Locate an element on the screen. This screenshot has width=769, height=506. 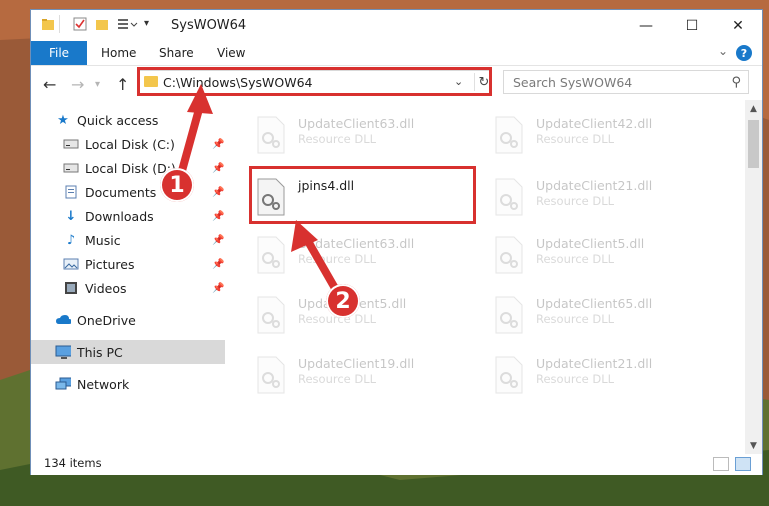
sidebar-item-pictures: Pictures 📌 is located at coordinates (129, 264).